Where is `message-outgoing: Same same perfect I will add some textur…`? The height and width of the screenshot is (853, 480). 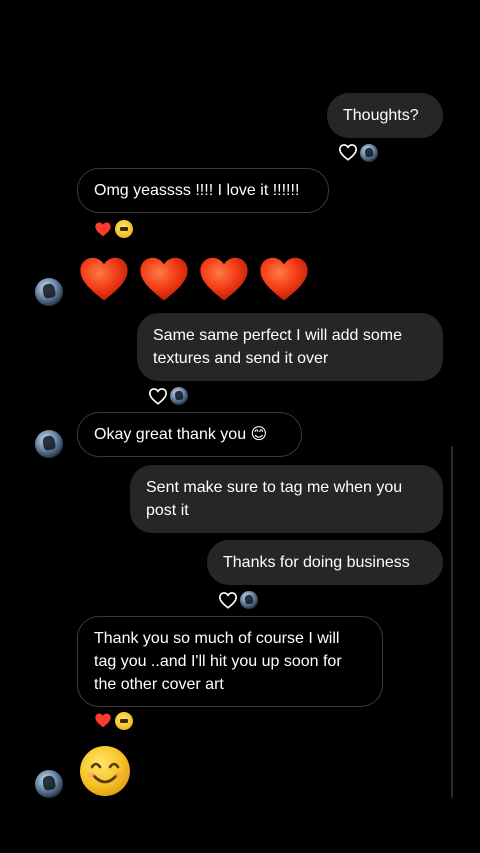 message-outgoing: Same same perfect I will add some textur… is located at coordinates (290, 347).